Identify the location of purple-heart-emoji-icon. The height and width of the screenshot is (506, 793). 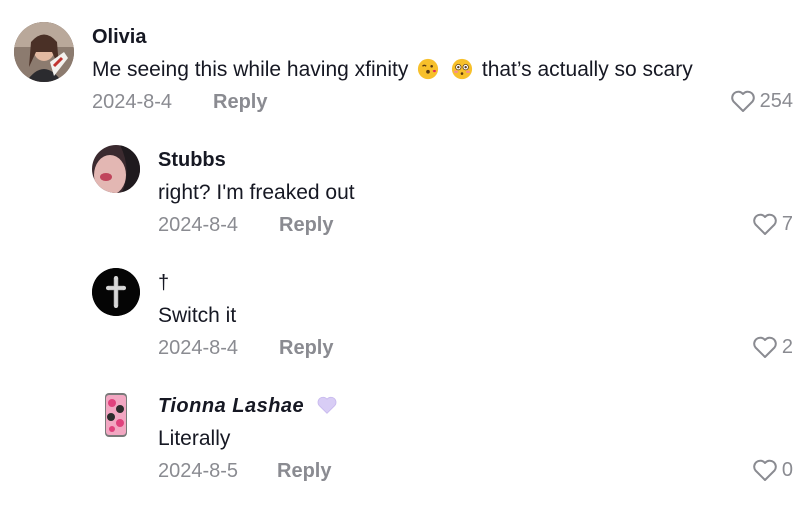
(327, 405).